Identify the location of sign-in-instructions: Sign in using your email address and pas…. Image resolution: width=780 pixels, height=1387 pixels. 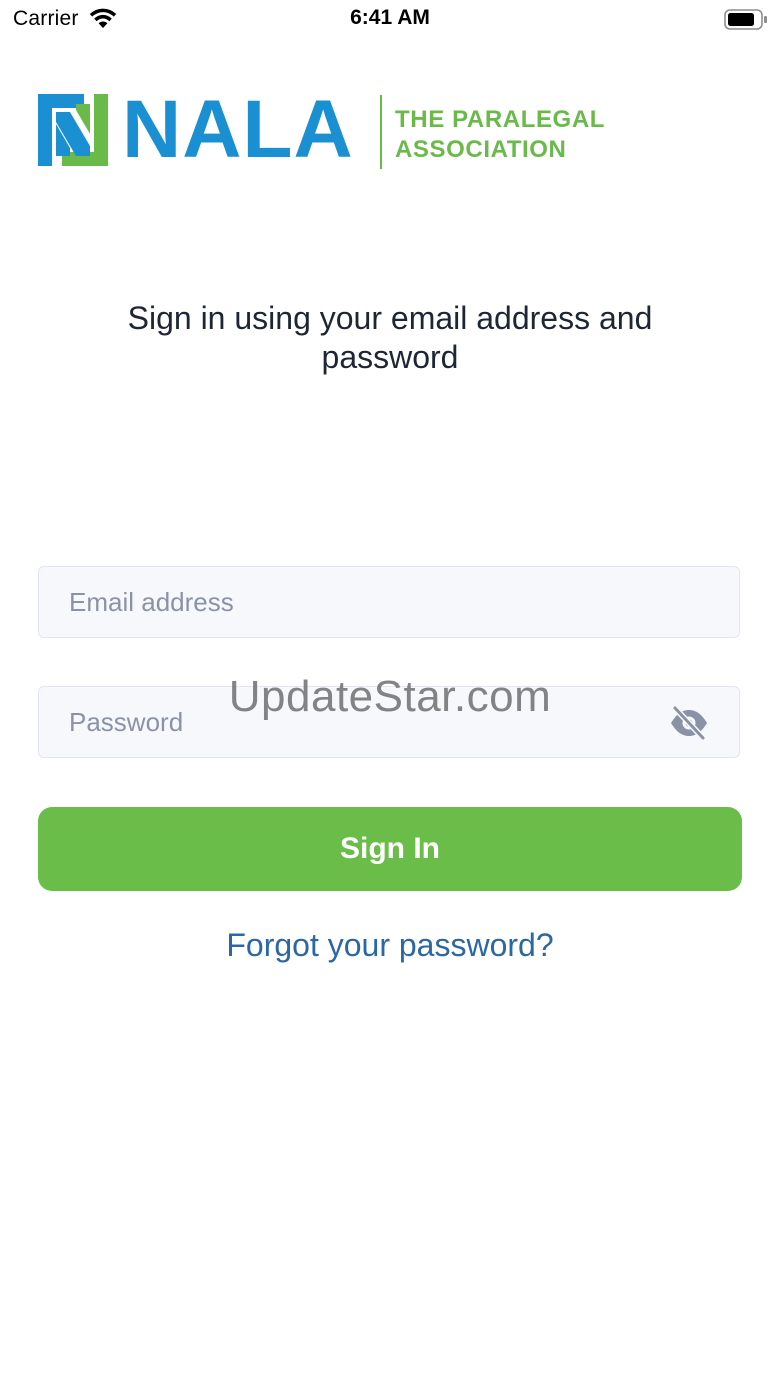
(390, 337).